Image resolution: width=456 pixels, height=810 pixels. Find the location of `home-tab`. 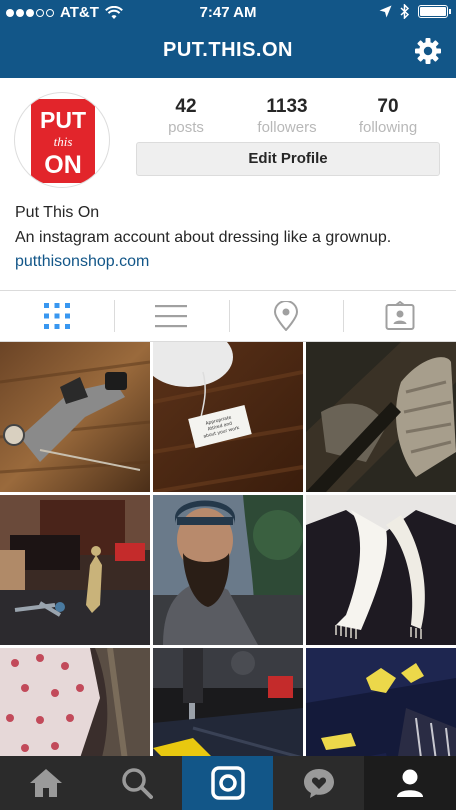

home-tab is located at coordinates (45, 783).